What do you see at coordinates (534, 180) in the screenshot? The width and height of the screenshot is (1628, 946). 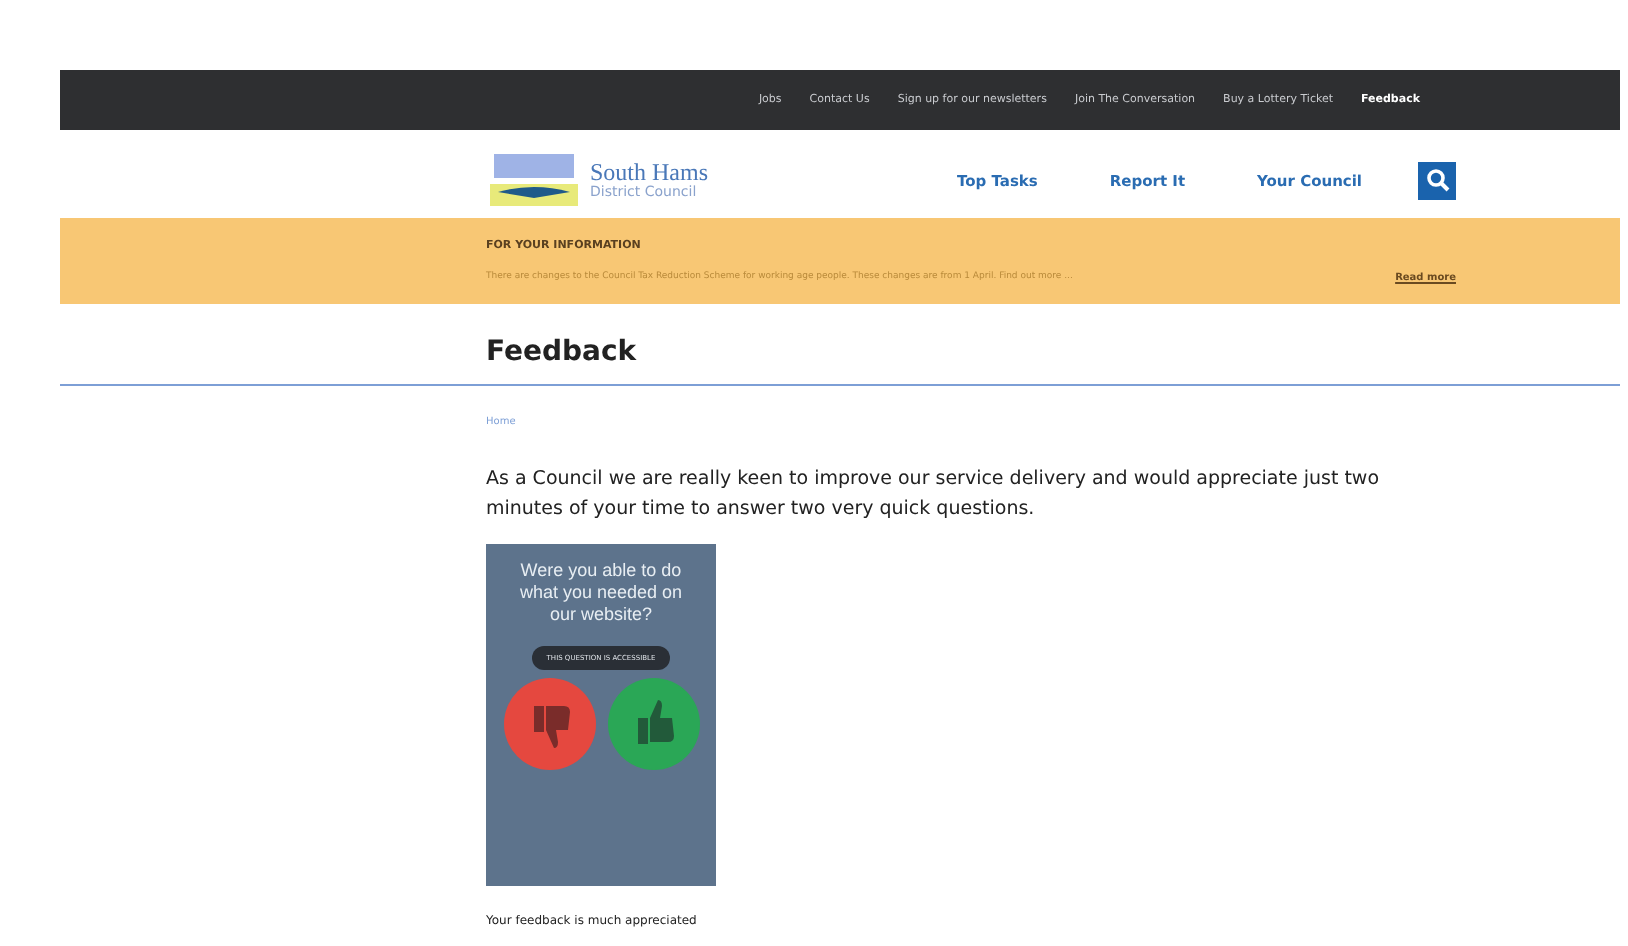 I see `landscape-logo-icon` at bounding box center [534, 180].